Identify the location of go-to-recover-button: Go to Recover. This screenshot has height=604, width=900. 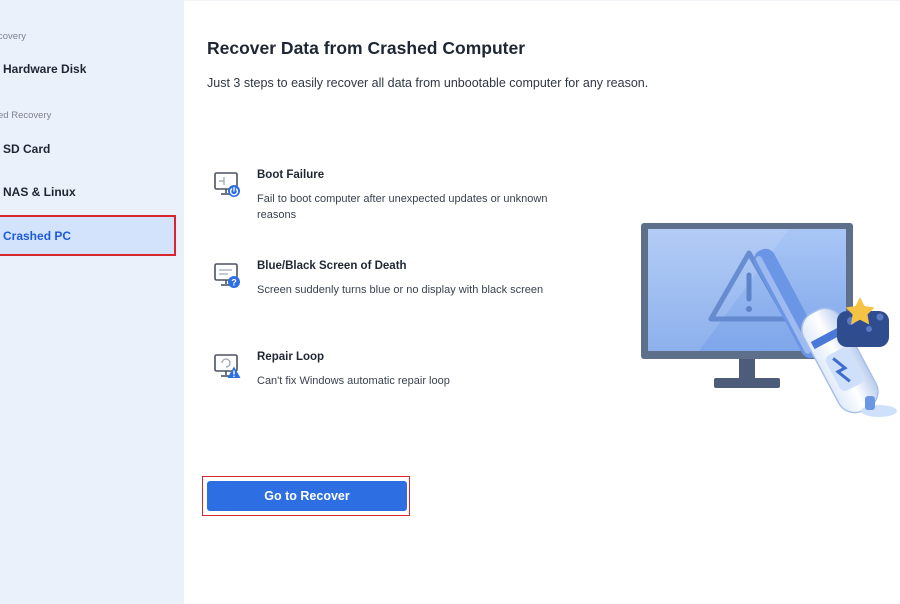
(307, 496).